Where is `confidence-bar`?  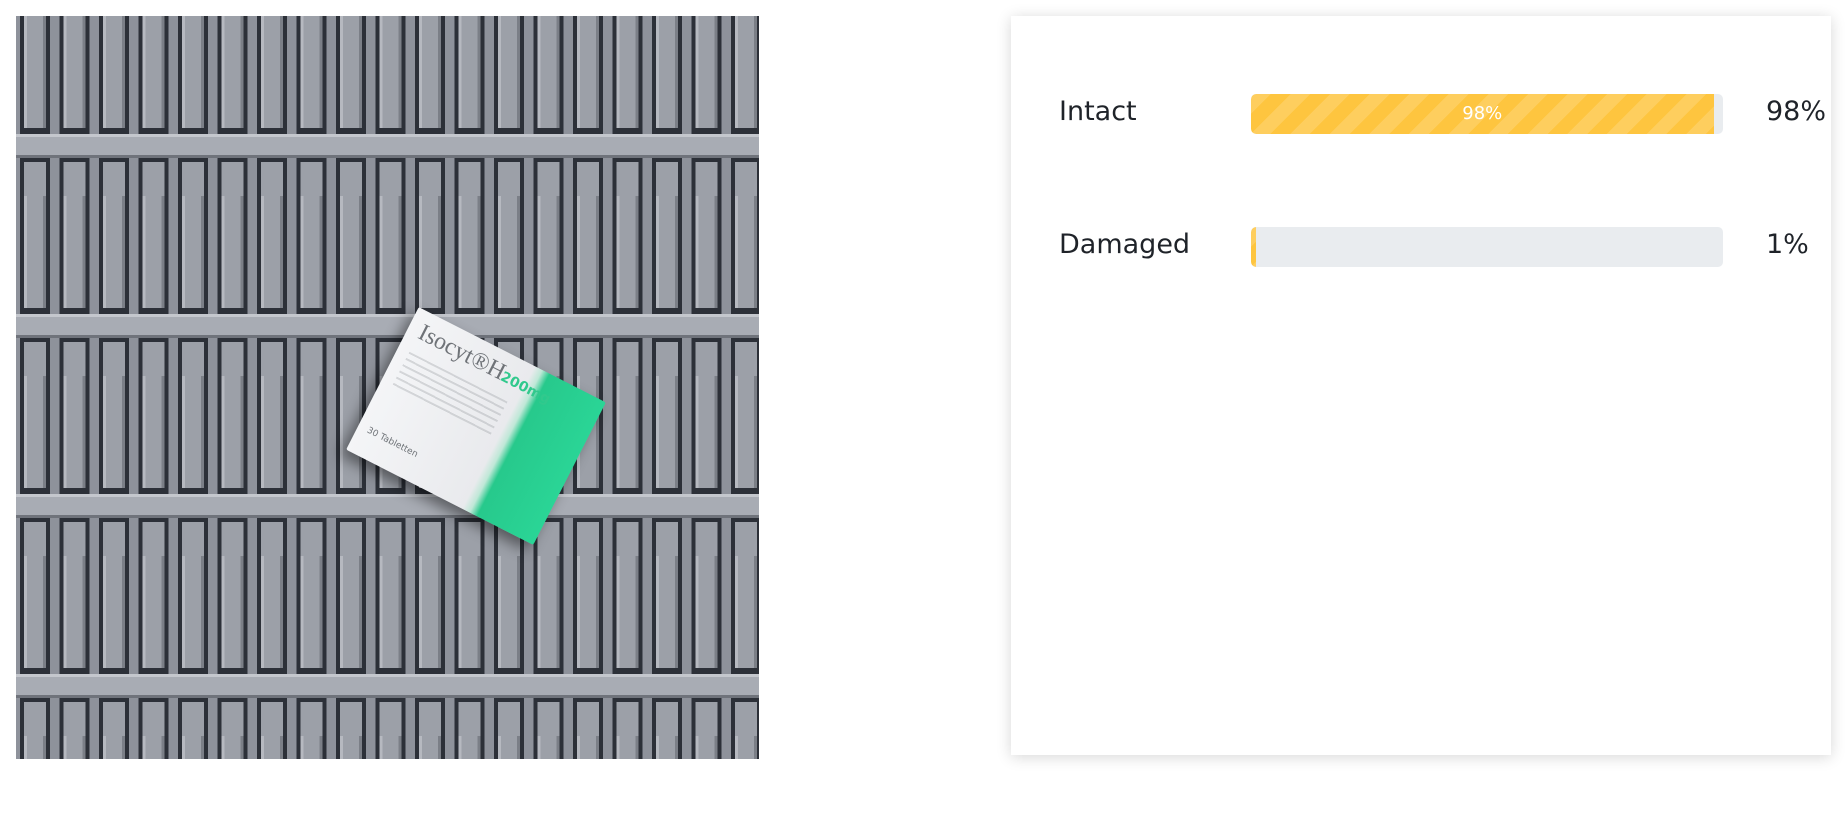 confidence-bar is located at coordinates (1487, 247).